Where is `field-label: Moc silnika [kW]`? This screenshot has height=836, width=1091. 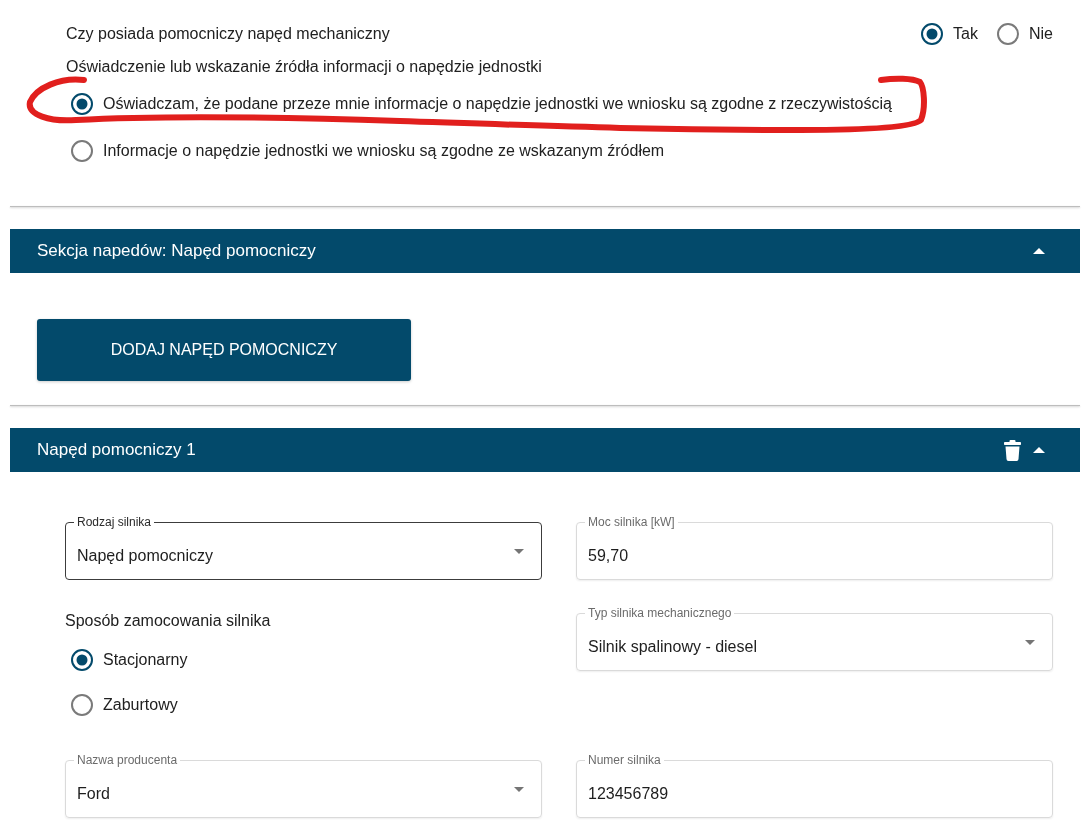 field-label: Moc silnika [kW] is located at coordinates (631, 522).